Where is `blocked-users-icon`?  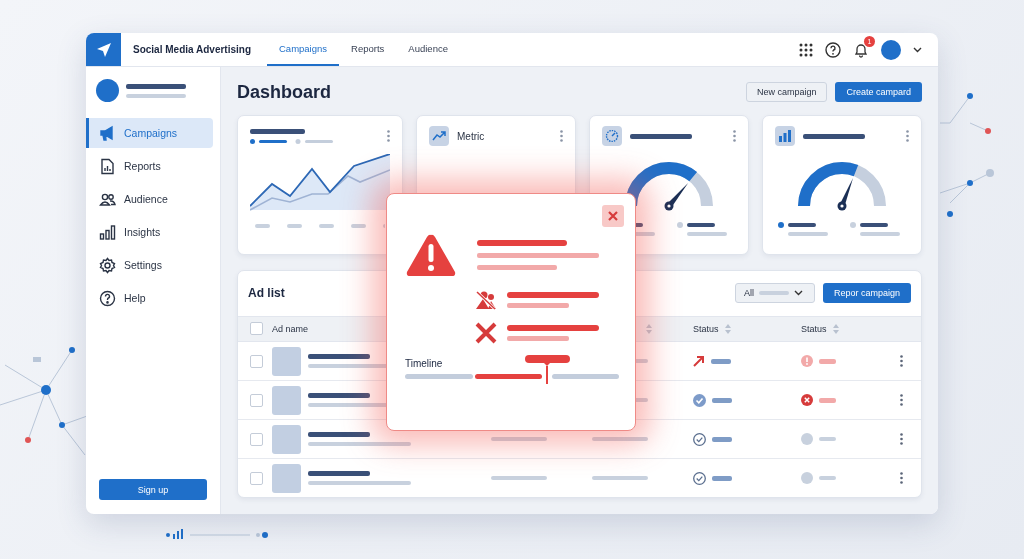
blocked-users-icon is located at coordinates (486, 300).